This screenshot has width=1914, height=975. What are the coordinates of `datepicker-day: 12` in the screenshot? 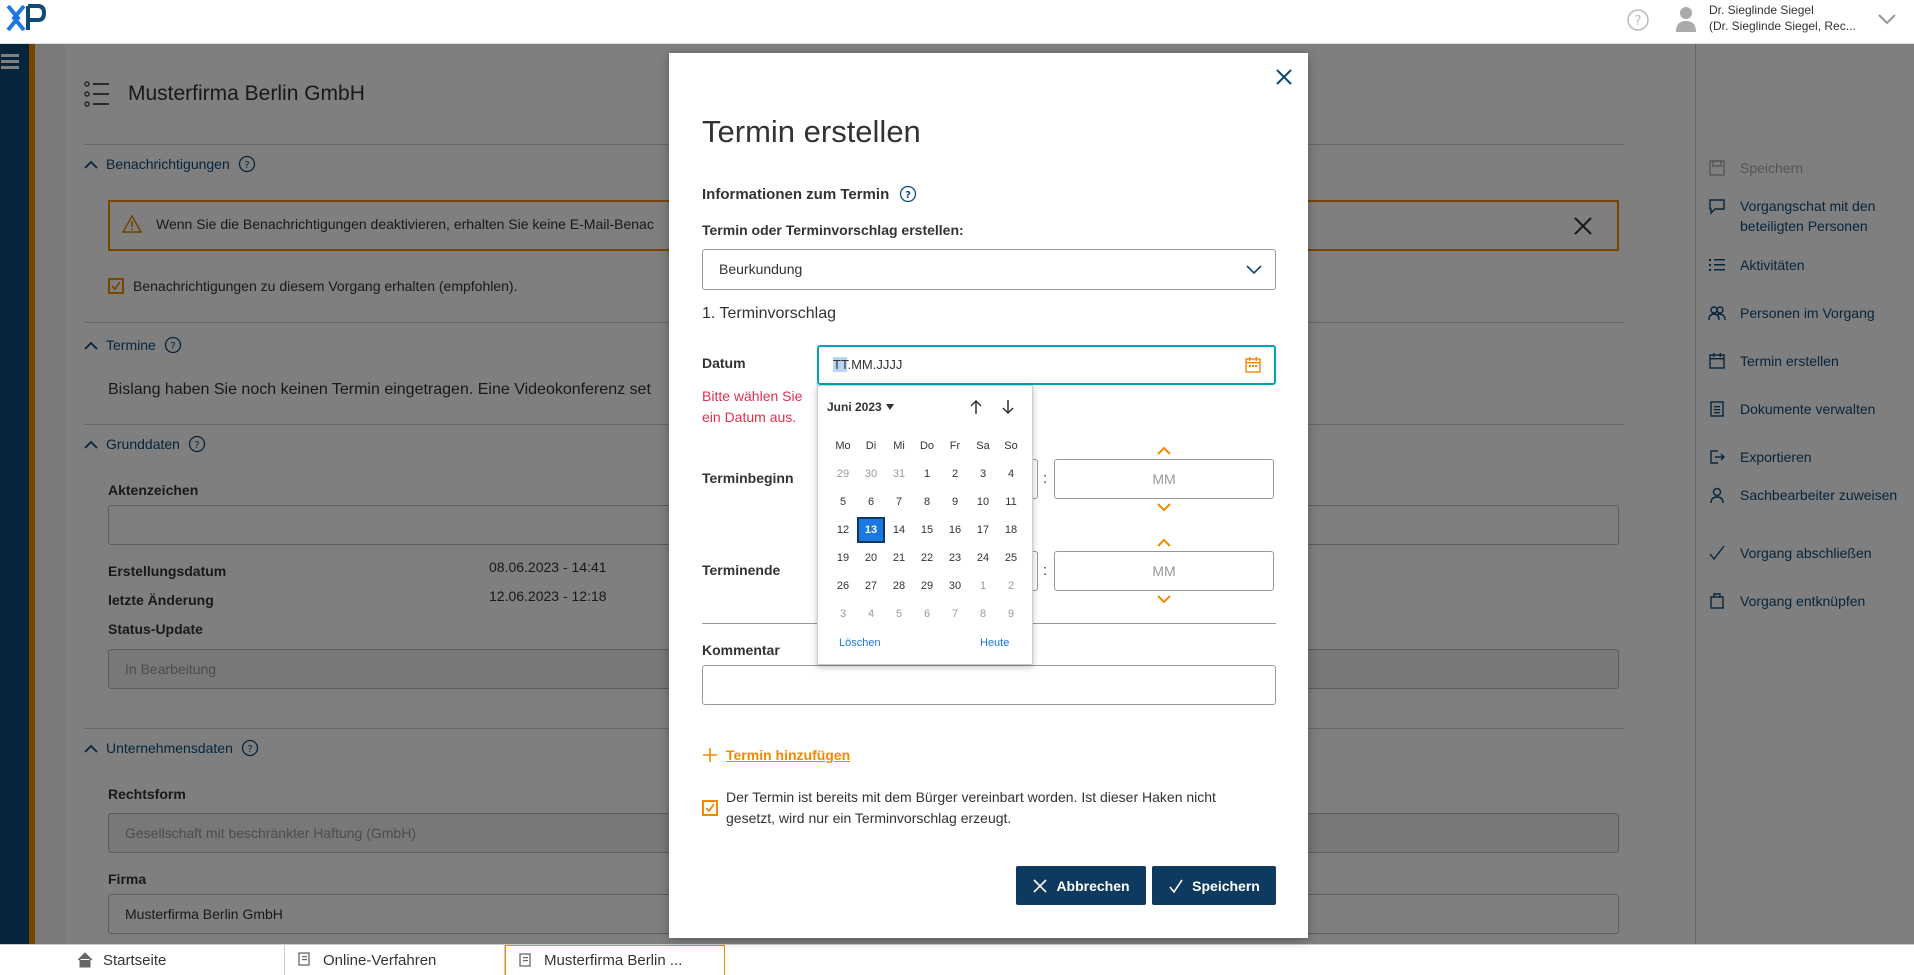 It's located at (843, 530).